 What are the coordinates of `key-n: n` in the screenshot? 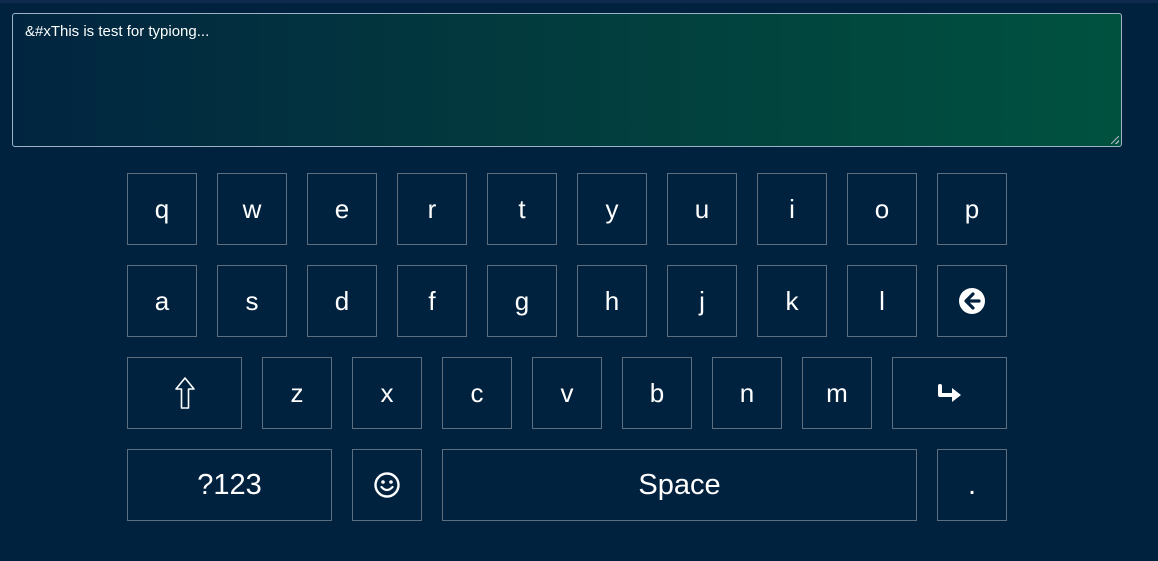 It's located at (747, 393).